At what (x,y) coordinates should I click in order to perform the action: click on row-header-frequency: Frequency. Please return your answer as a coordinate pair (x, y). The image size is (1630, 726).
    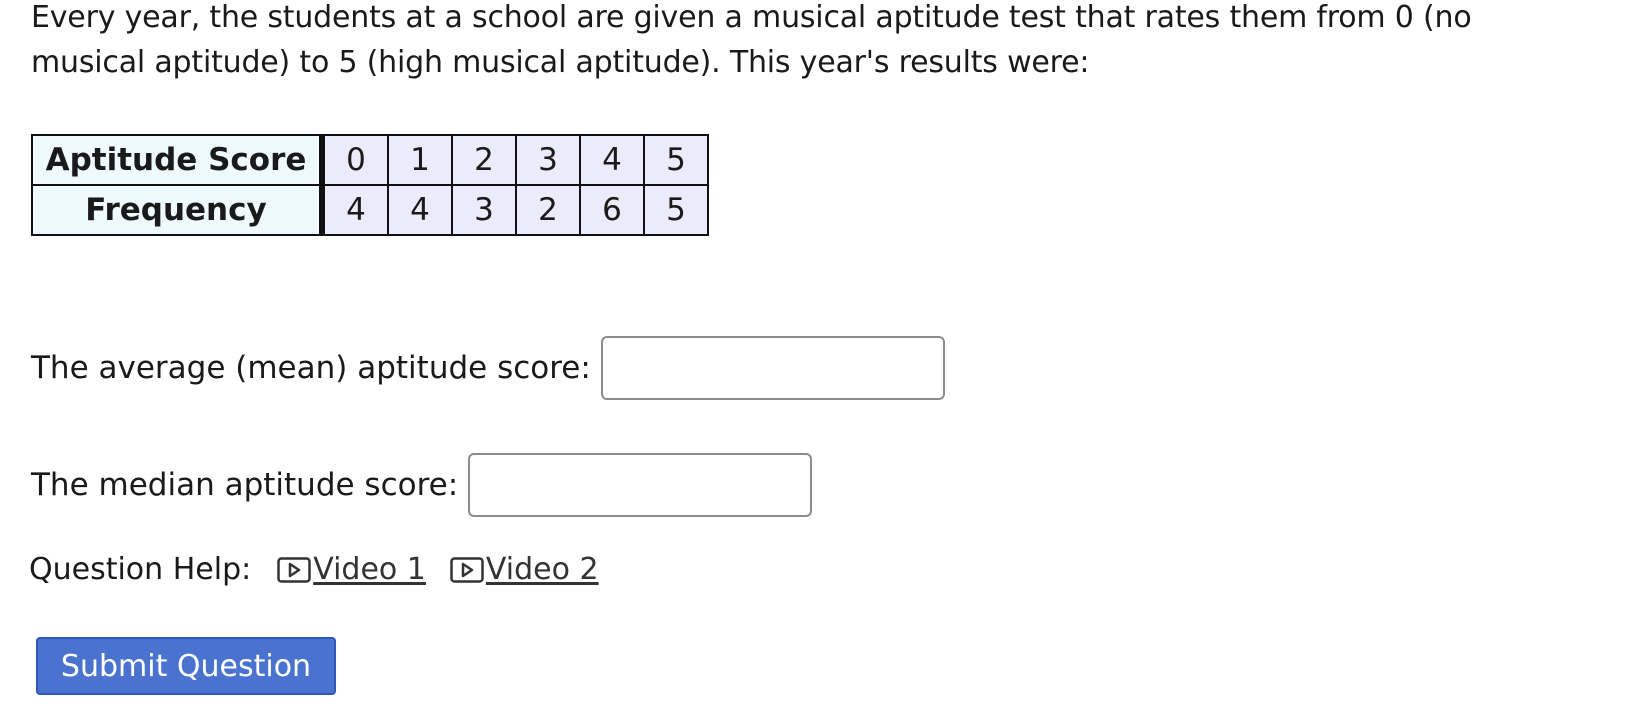
    Looking at the image, I should click on (178, 210).